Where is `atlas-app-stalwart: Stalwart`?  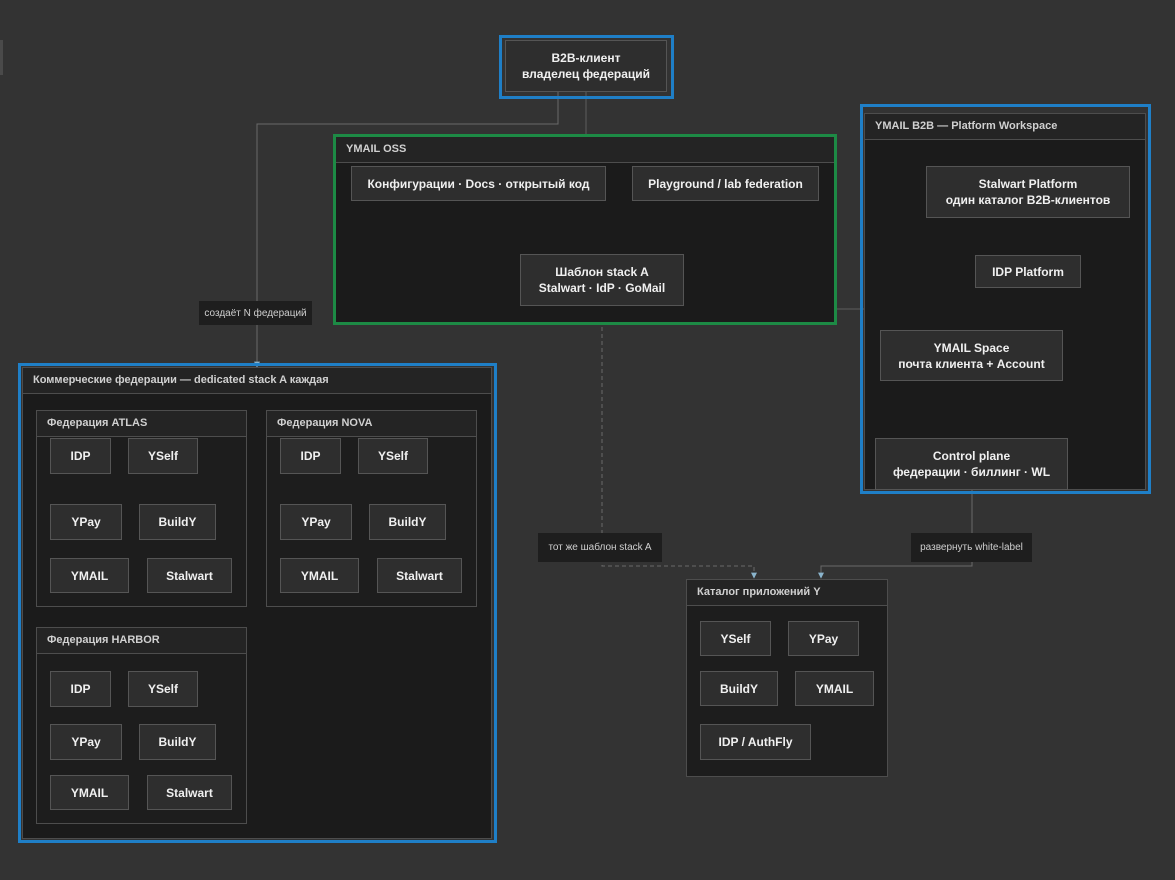
atlas-app-stalwart: Stalwart is located at coordinates (189, 575).